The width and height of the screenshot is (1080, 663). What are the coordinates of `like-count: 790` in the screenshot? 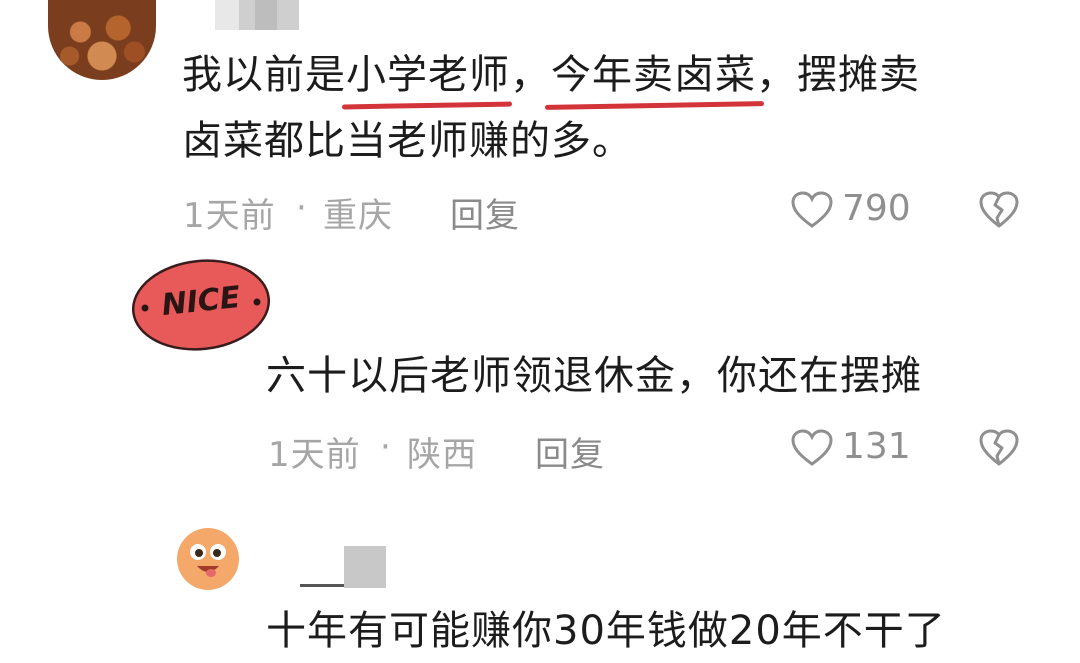 It's located at (876, 208).